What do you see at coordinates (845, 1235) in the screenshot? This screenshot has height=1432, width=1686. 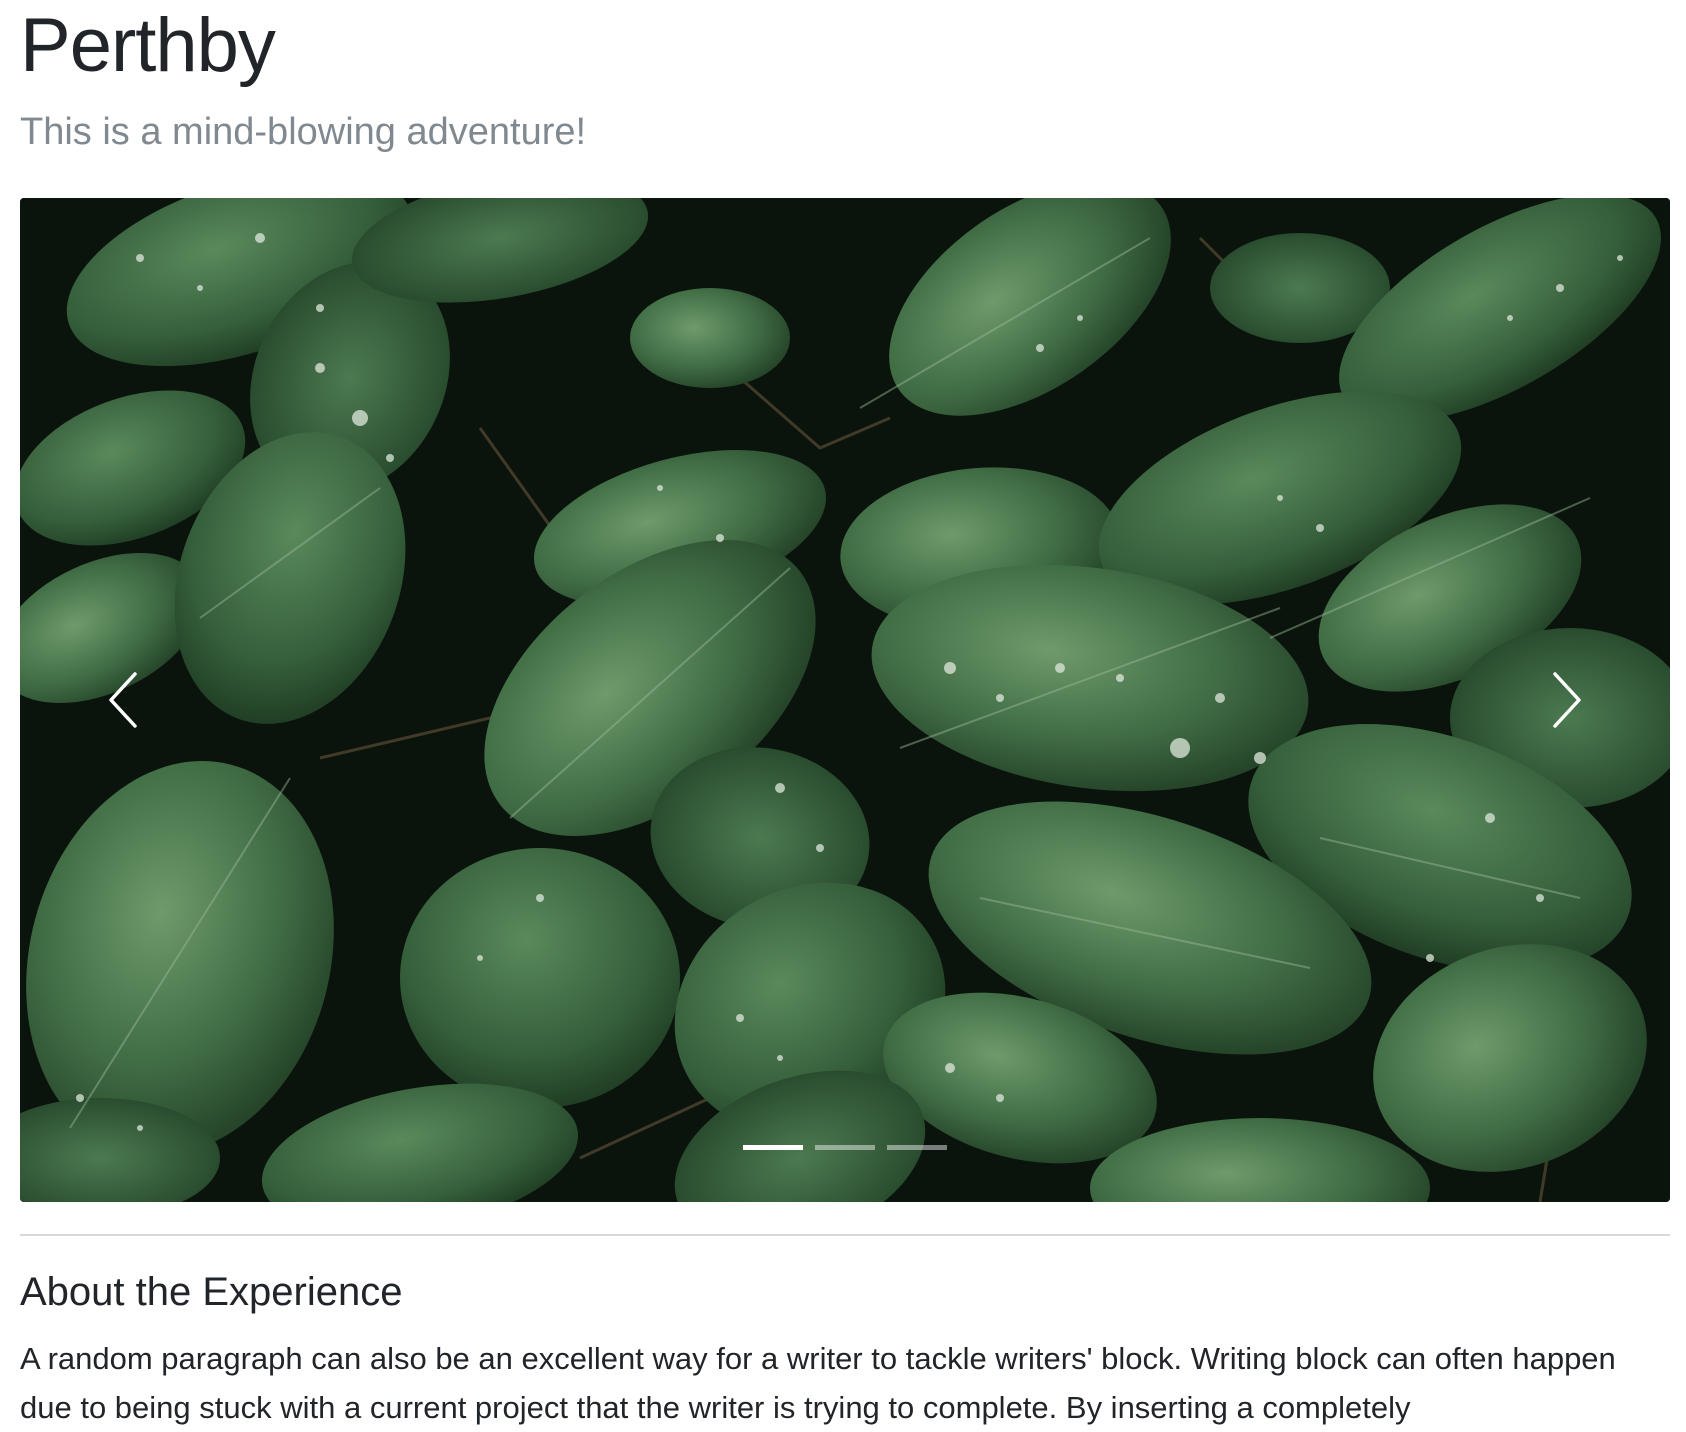 I see `section-divider` at bounding box center [845, 1235].